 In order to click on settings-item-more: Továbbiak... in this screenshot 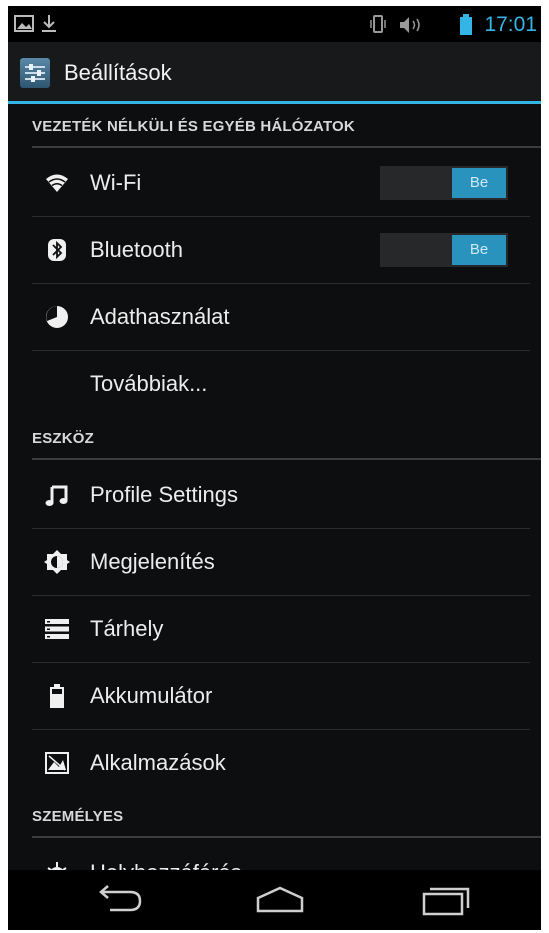, I will do `click(274, 384)`.